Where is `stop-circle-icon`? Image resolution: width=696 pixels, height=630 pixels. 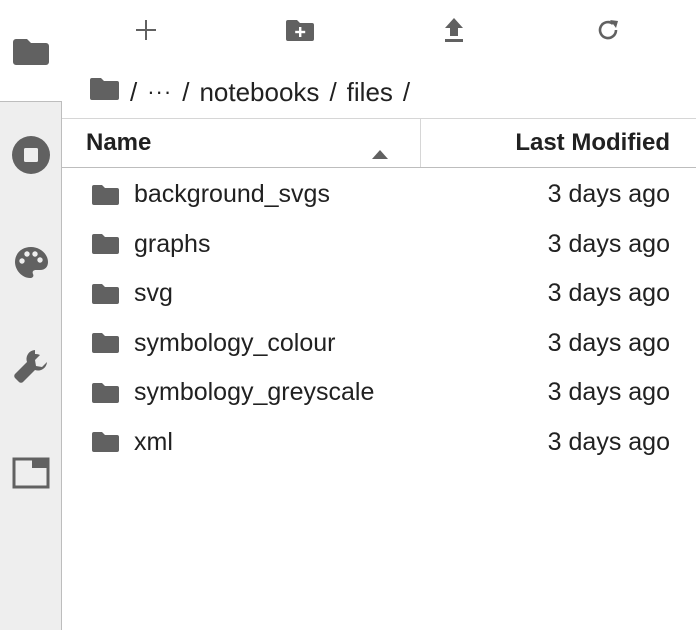
stop-circle-icon is located at coordinates (31, 155).